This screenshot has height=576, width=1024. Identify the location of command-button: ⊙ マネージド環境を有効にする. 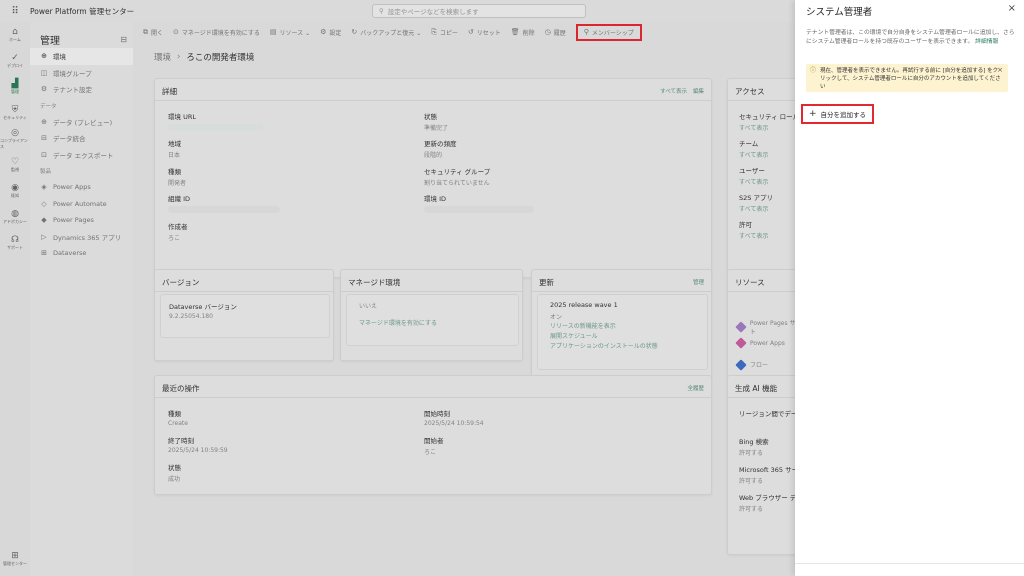
(216, 32).